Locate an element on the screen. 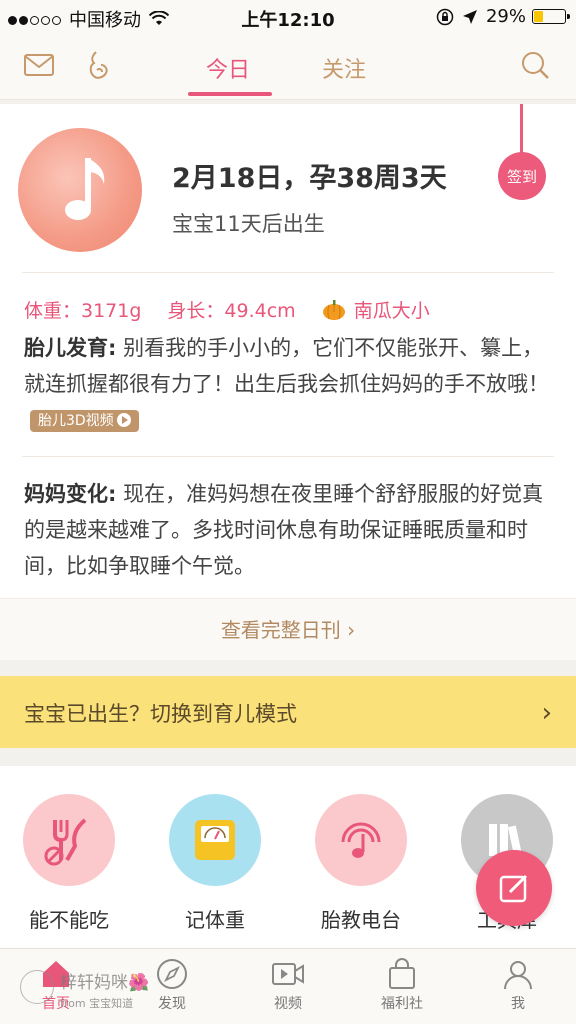 The height and width of the screenshot is (1024, 576). tool-weight: 记体重 is located at coordinates (215, 863).